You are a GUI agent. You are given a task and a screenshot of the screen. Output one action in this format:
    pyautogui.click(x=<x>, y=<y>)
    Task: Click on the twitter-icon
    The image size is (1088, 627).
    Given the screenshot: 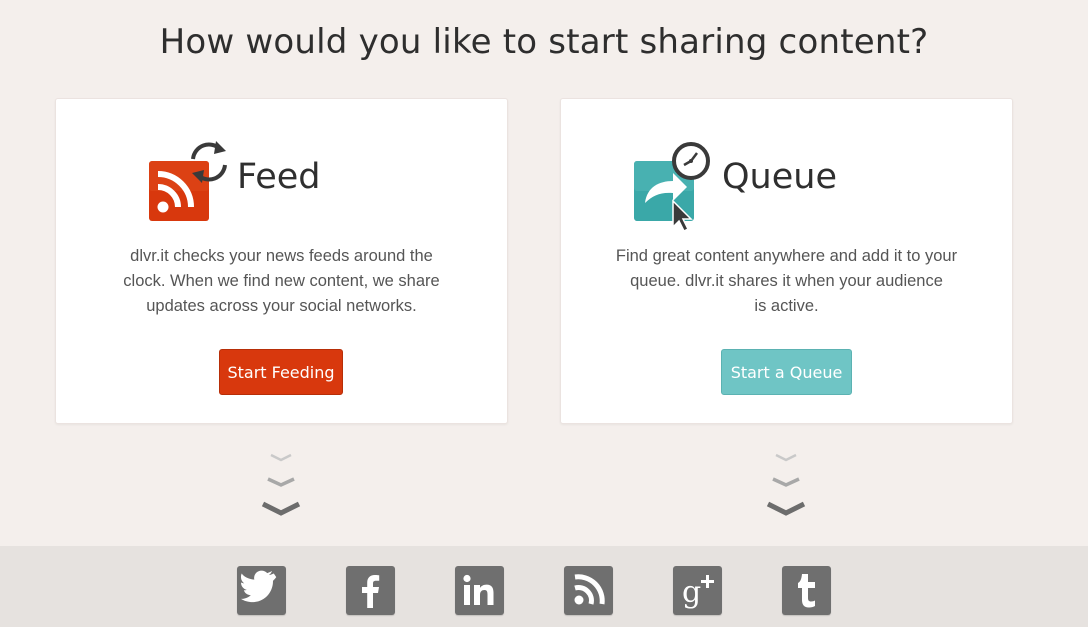 What is the action you would take?
    pyautogui.click(x=259, y=586)
    